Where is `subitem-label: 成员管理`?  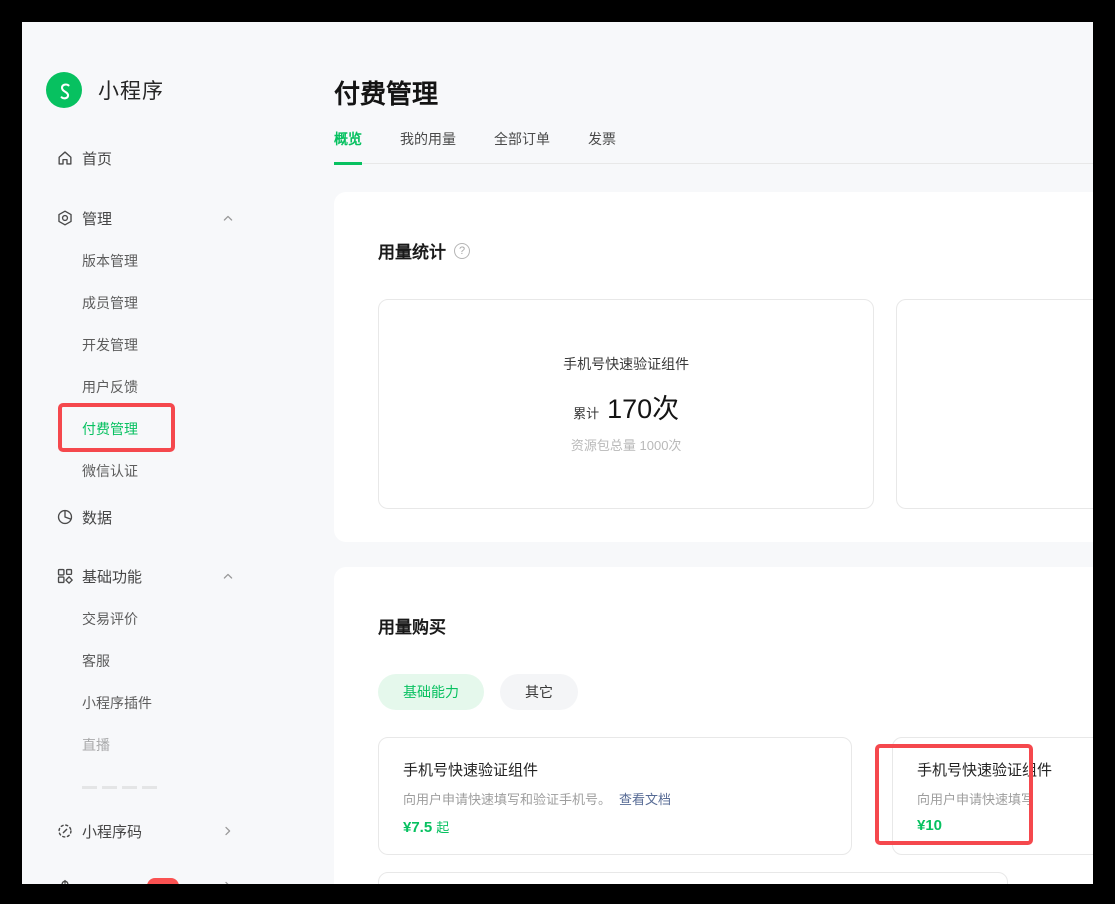
subitem-label: 成员管理 is located at coordinates (110, 303).